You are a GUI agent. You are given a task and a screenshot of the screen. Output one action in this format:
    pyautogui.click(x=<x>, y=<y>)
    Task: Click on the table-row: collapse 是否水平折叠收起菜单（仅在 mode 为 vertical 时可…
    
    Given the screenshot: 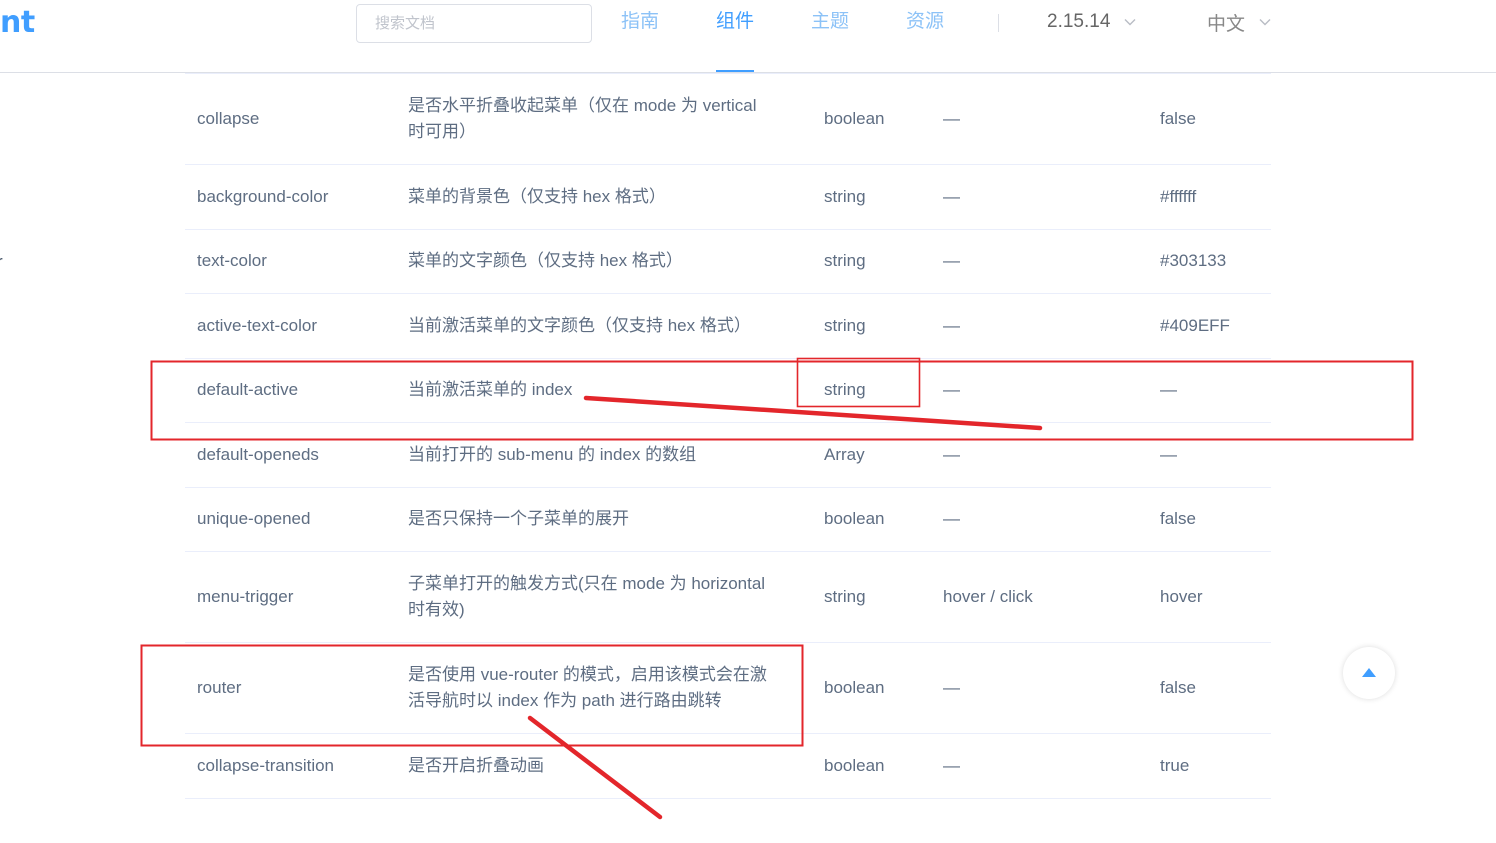 What is the action you would take?
    pyautogui.click(x=728, y=119)
    